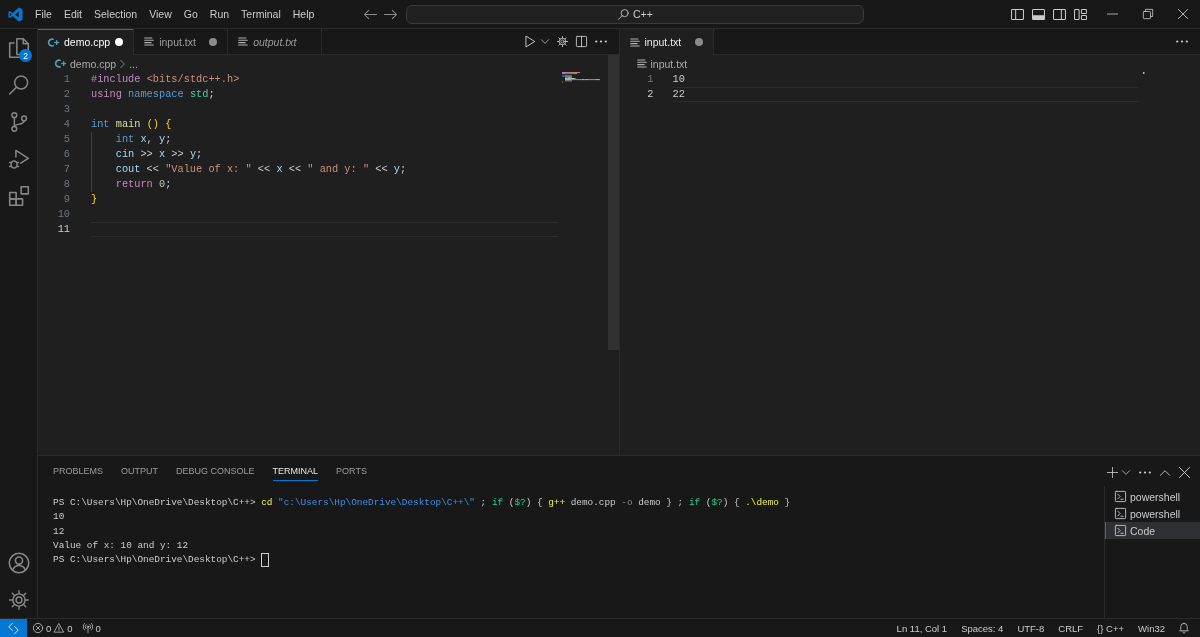 Image resolution: width=1200 pixels, height=637 pixels. Describe the element at coordinates (1059, 14) in the screenshot. I see `right-sidebar-layout-icon` at that location.